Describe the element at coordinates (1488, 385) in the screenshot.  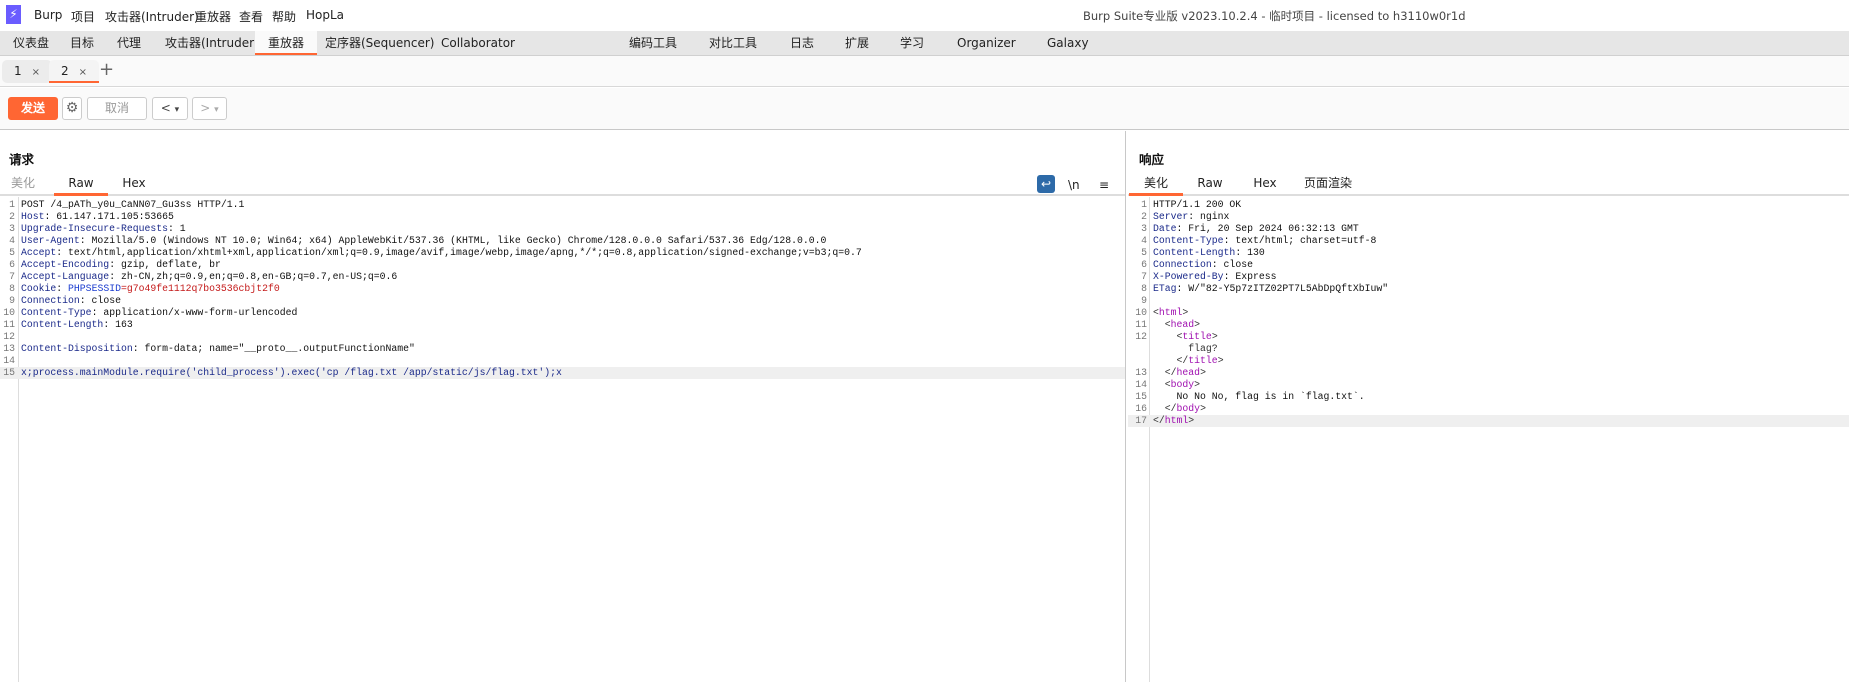
I see `code-line: 14 <body>` at that location.